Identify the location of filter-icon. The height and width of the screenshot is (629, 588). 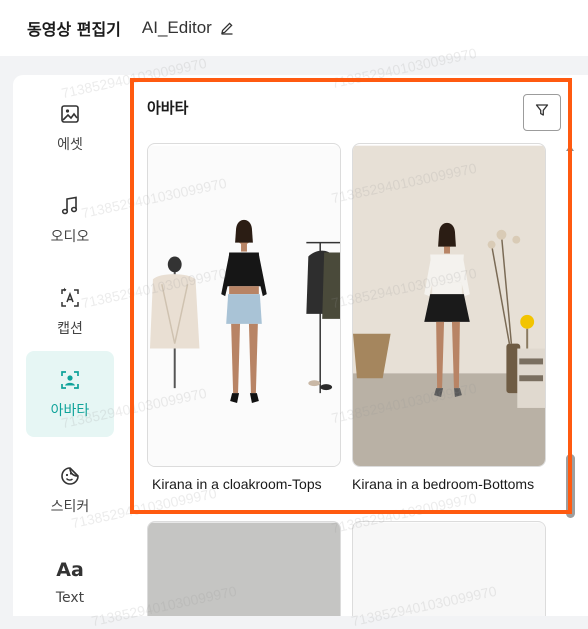
(542, 112).